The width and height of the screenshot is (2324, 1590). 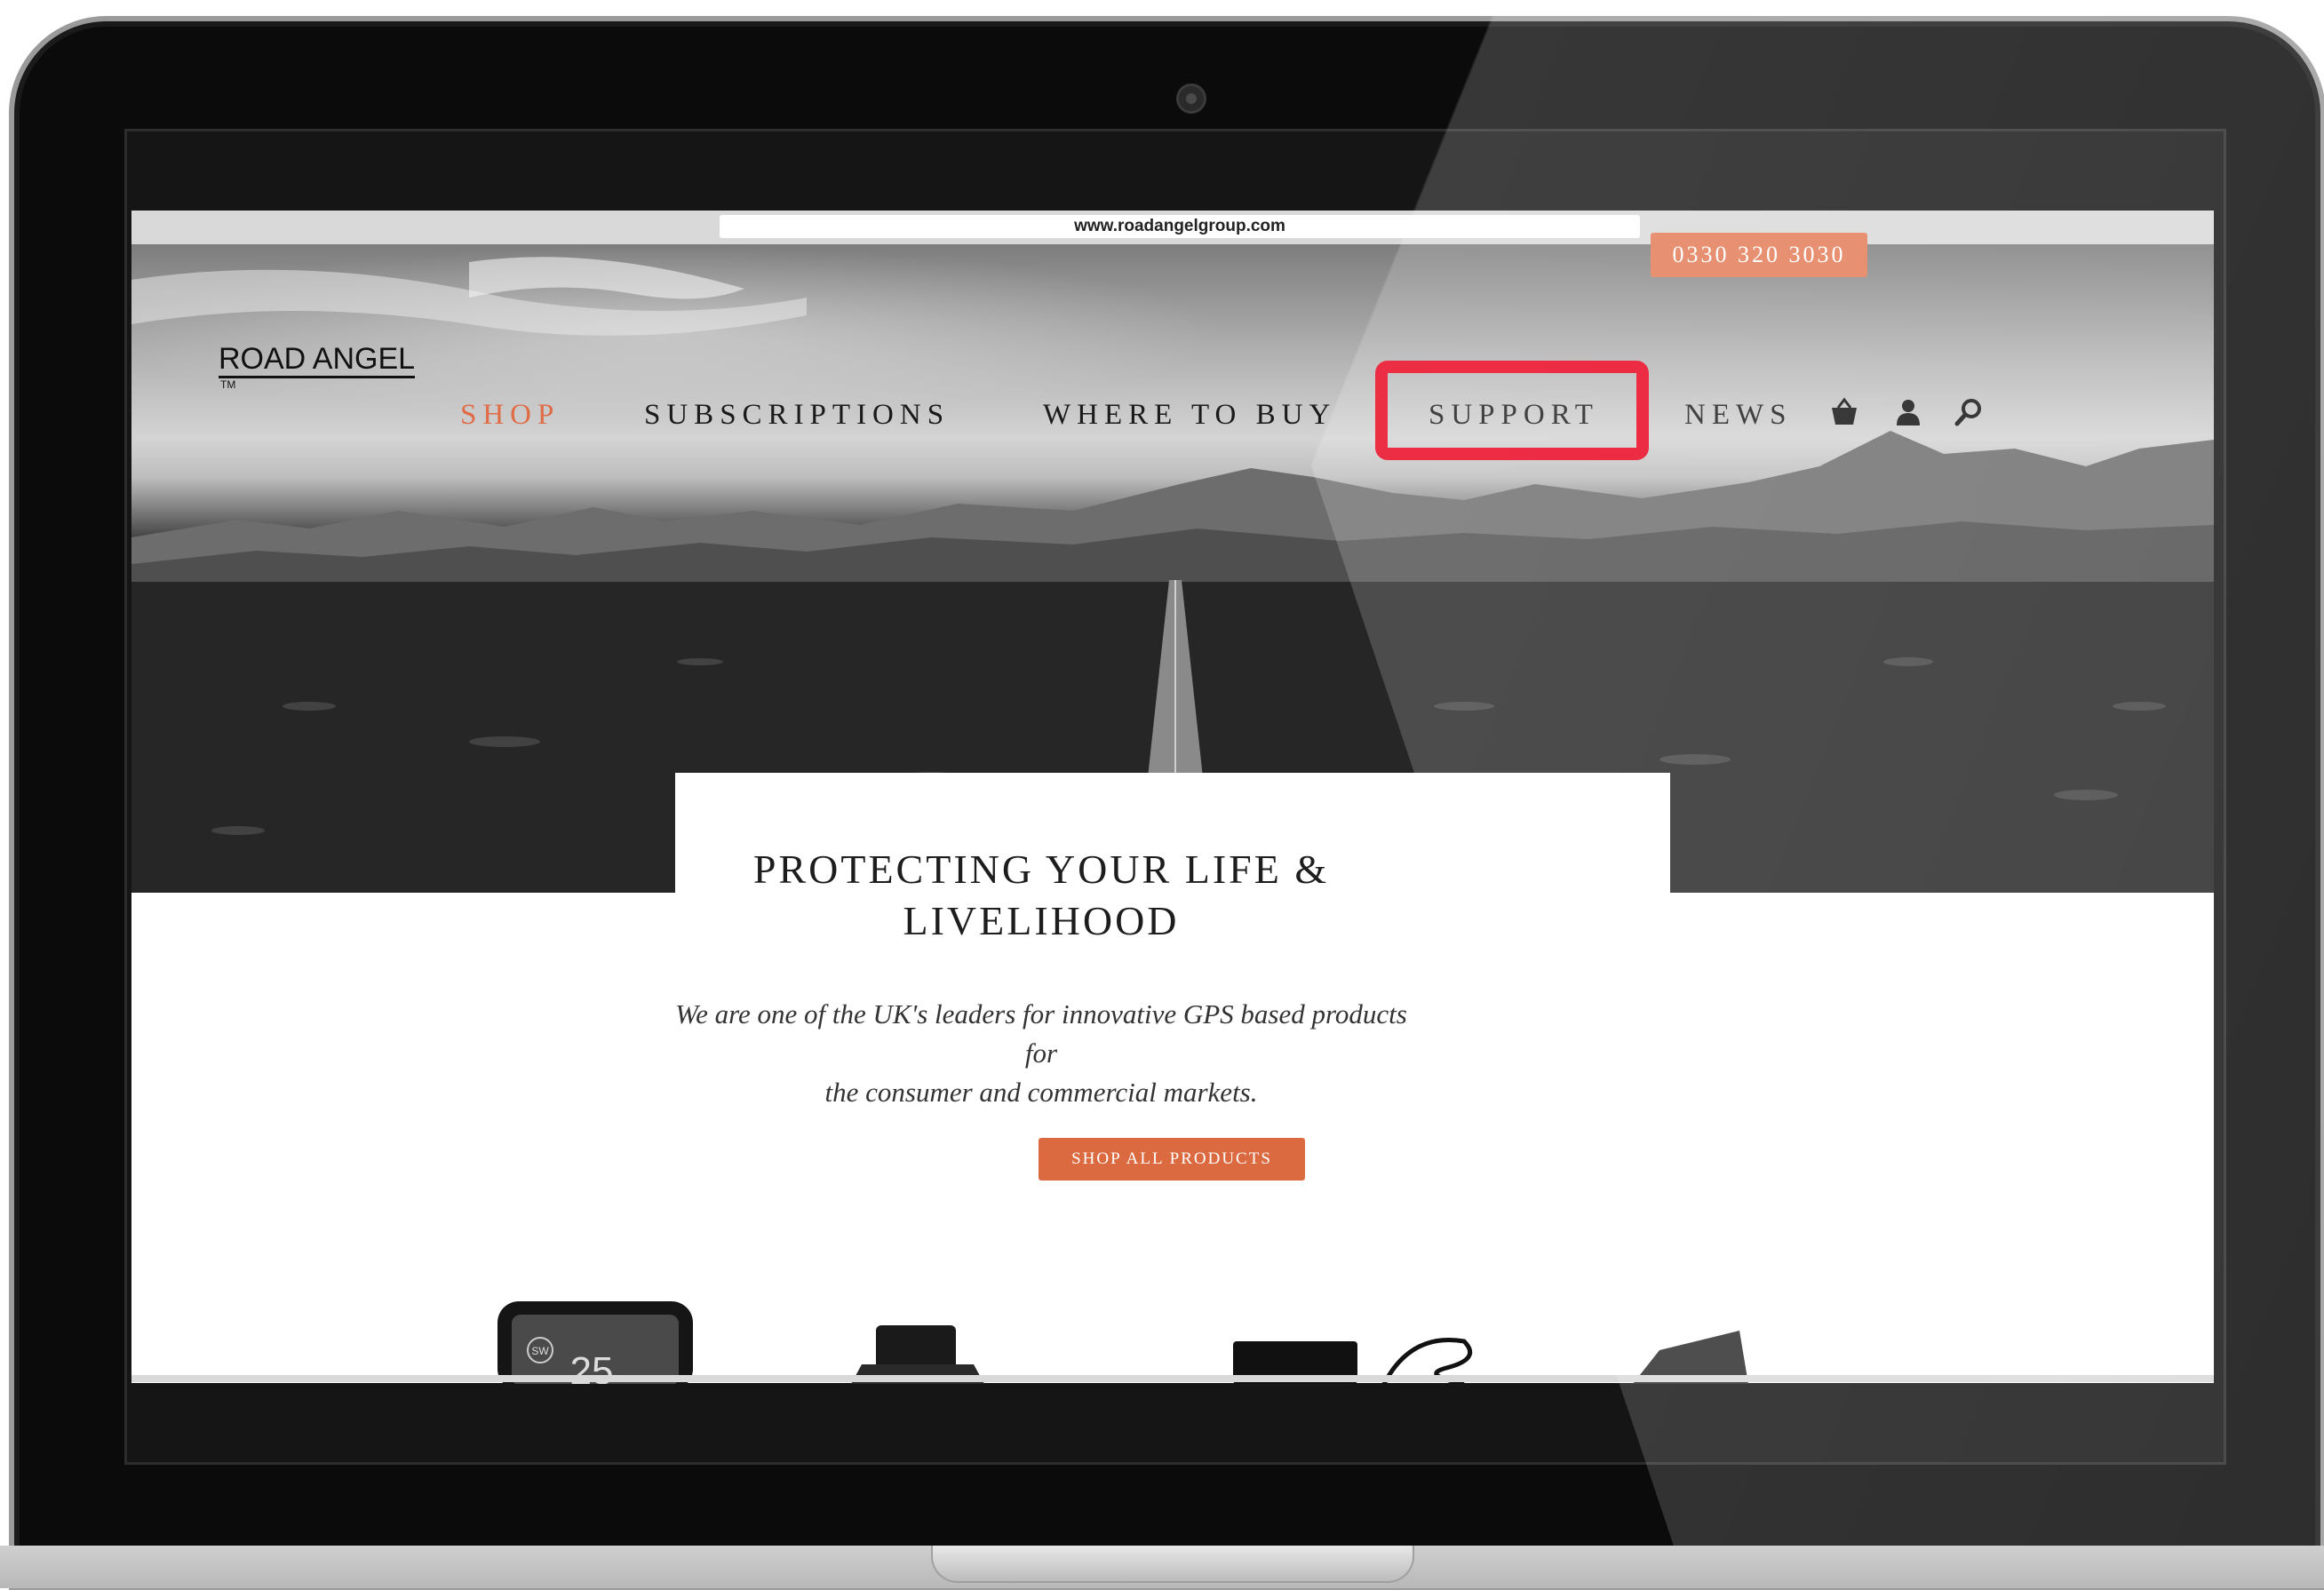 I want to click on product-speed-camera-detector: SW 25, so click(x=595, y=1342).